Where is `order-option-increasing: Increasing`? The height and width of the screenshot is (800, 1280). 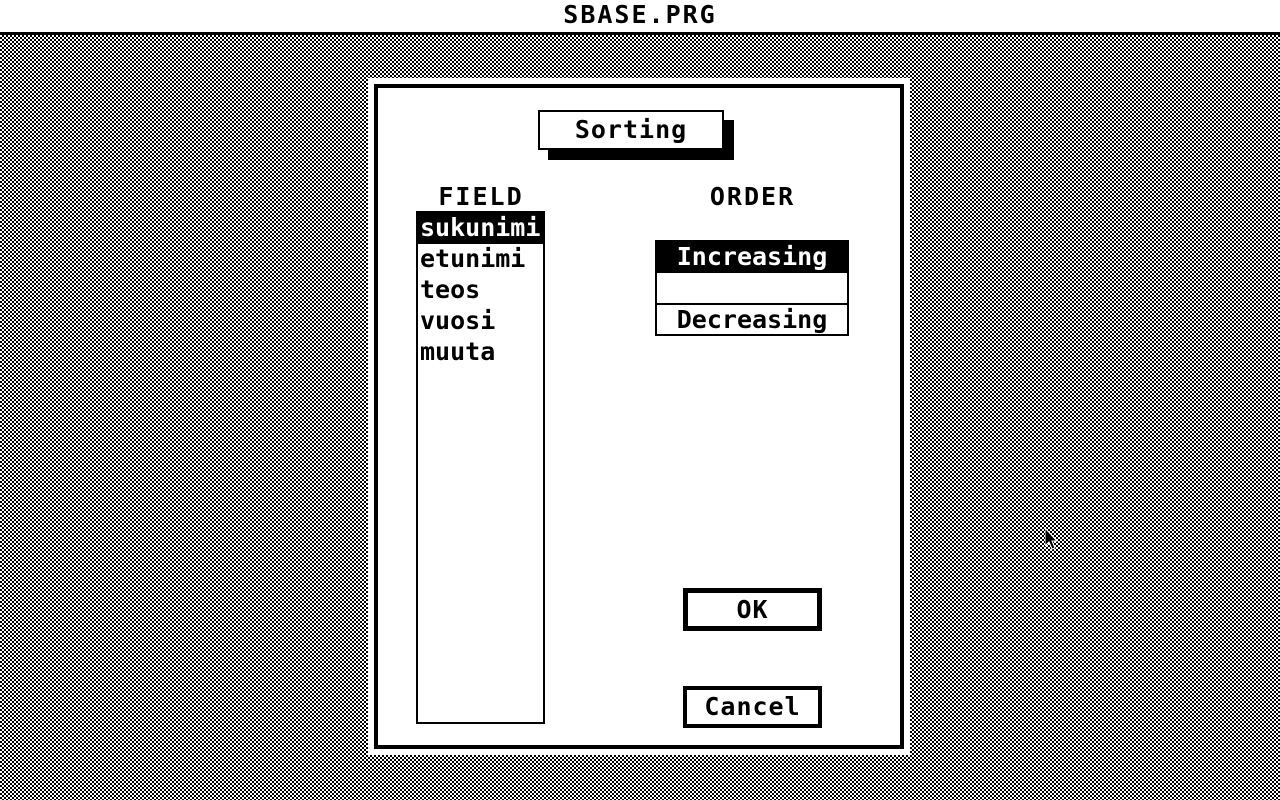 order-option-increasing: Increasing is located at coordinates (752, 257).